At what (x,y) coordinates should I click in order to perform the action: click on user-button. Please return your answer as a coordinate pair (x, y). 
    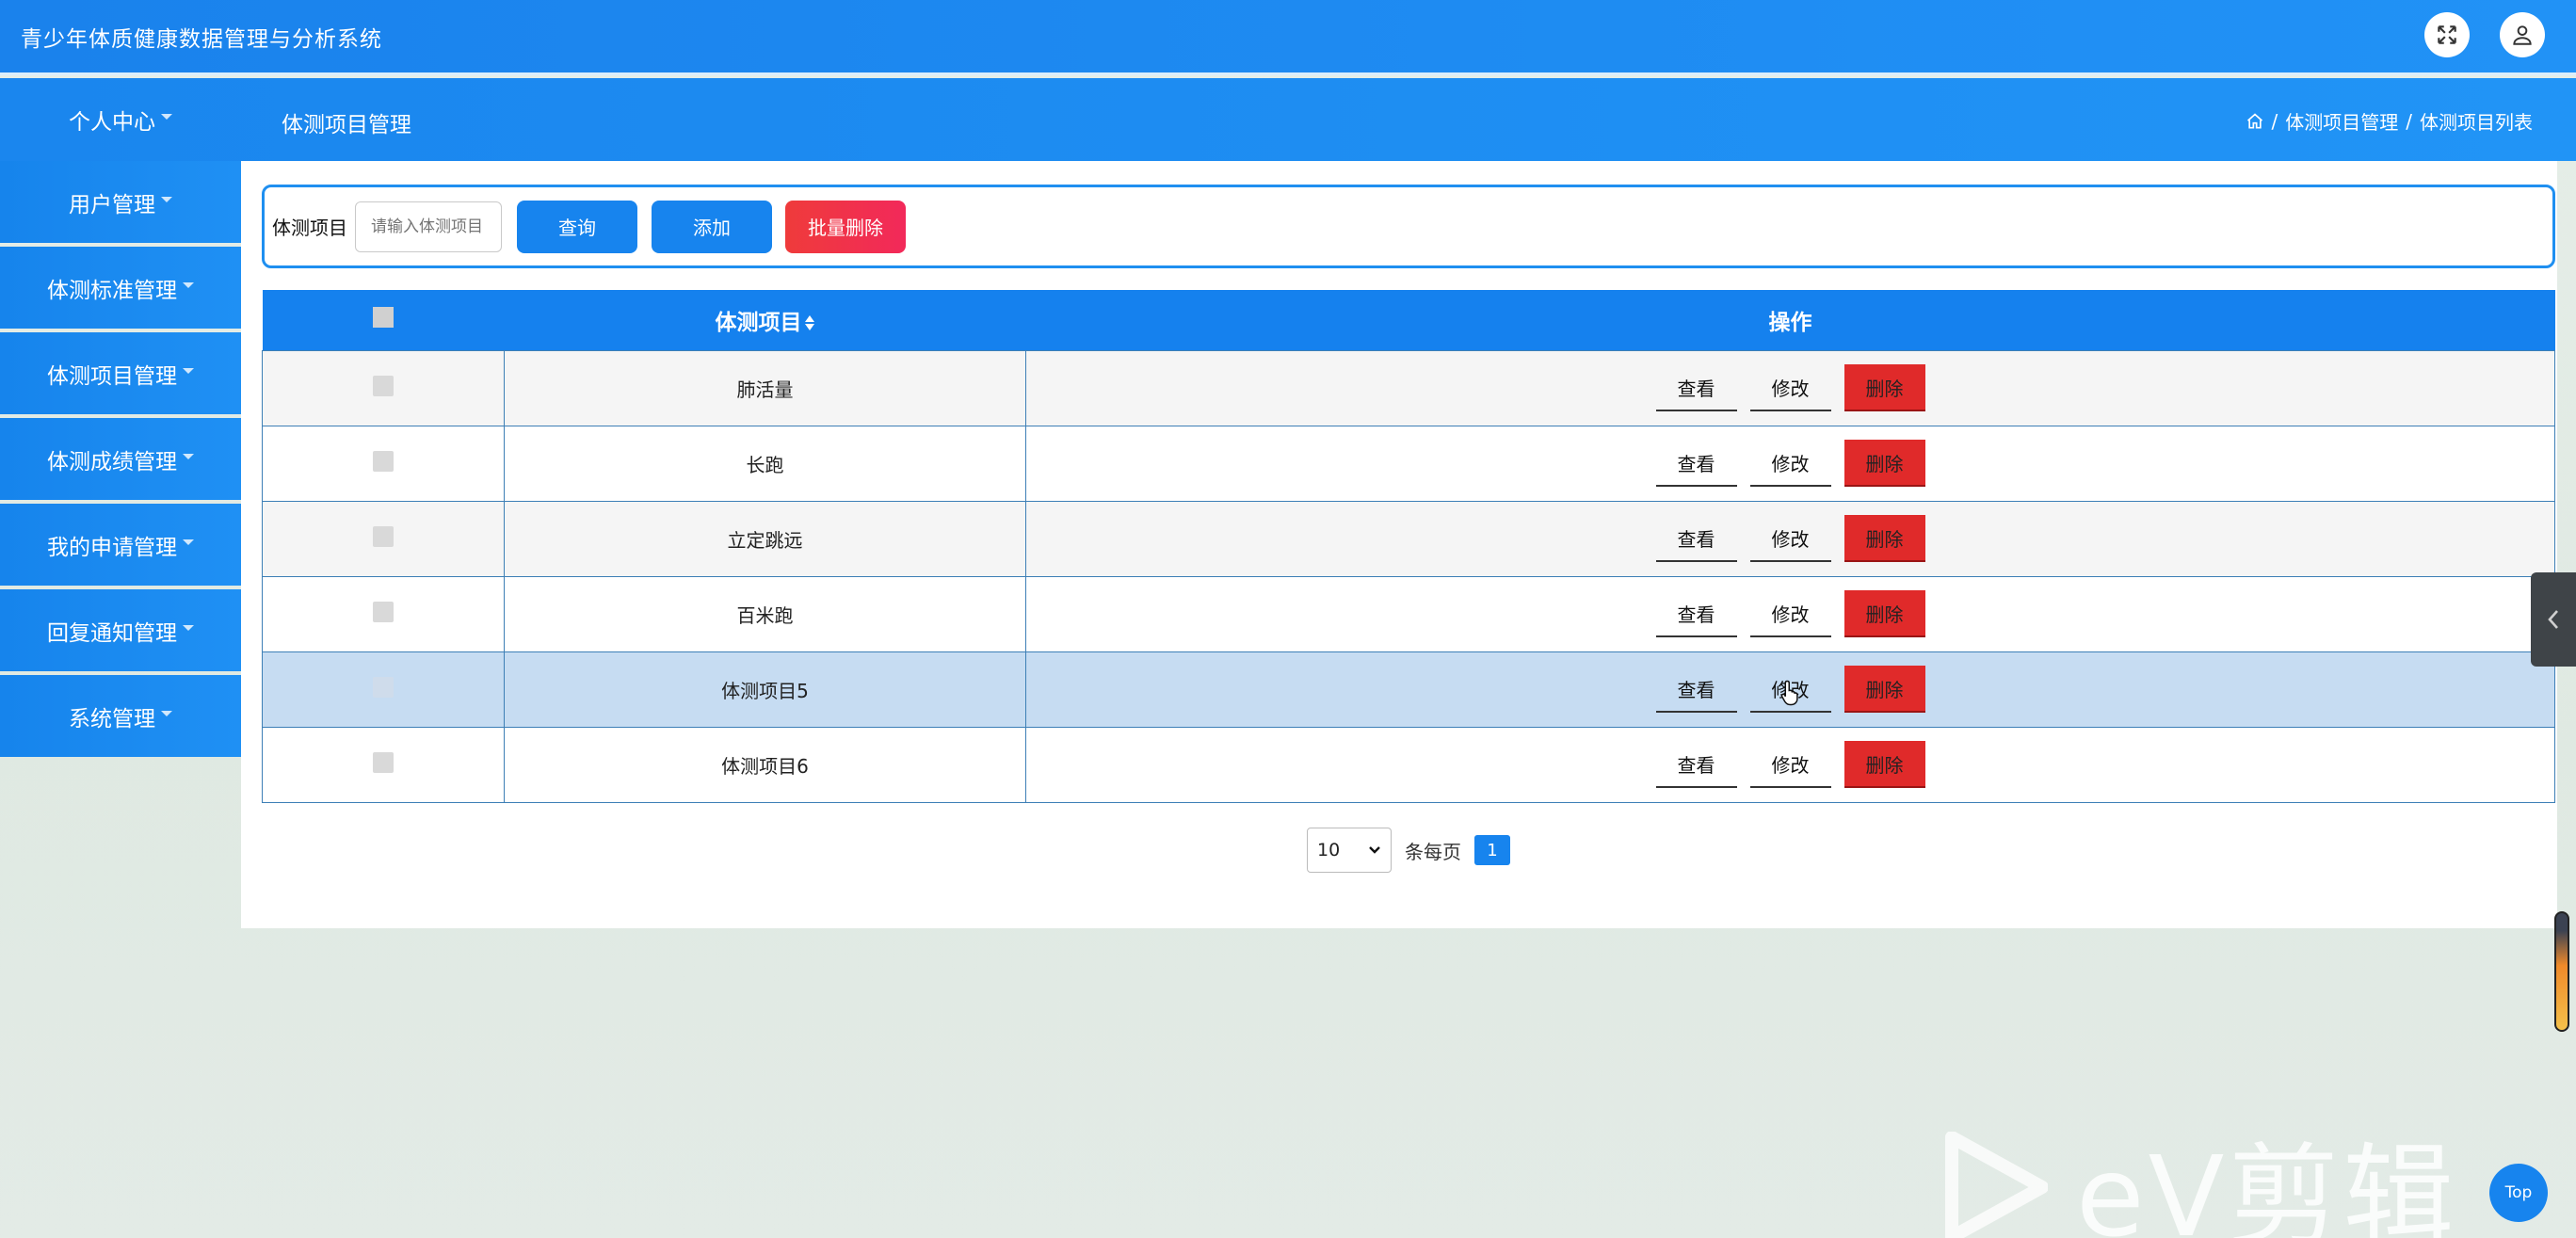
    Looking at the image, I should click on (2522, 34).